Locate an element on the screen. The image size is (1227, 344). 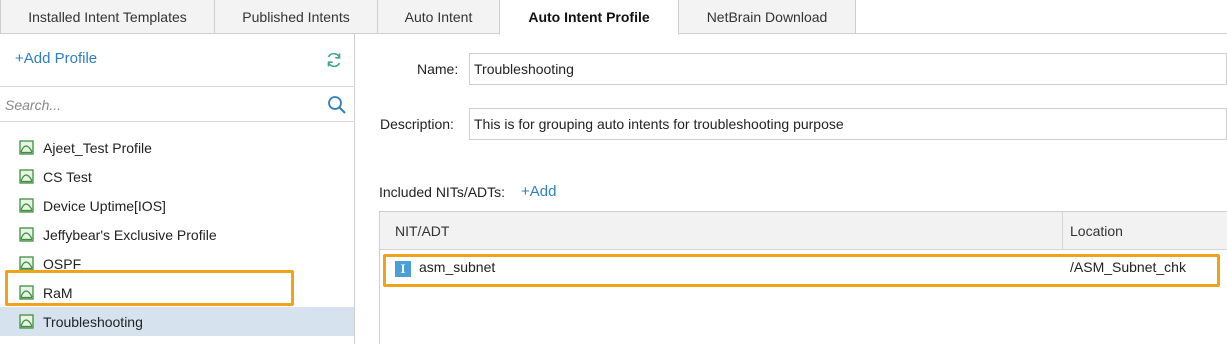
tab-netbrain-download: NetBrain Download is located at coordinates (767, 17).